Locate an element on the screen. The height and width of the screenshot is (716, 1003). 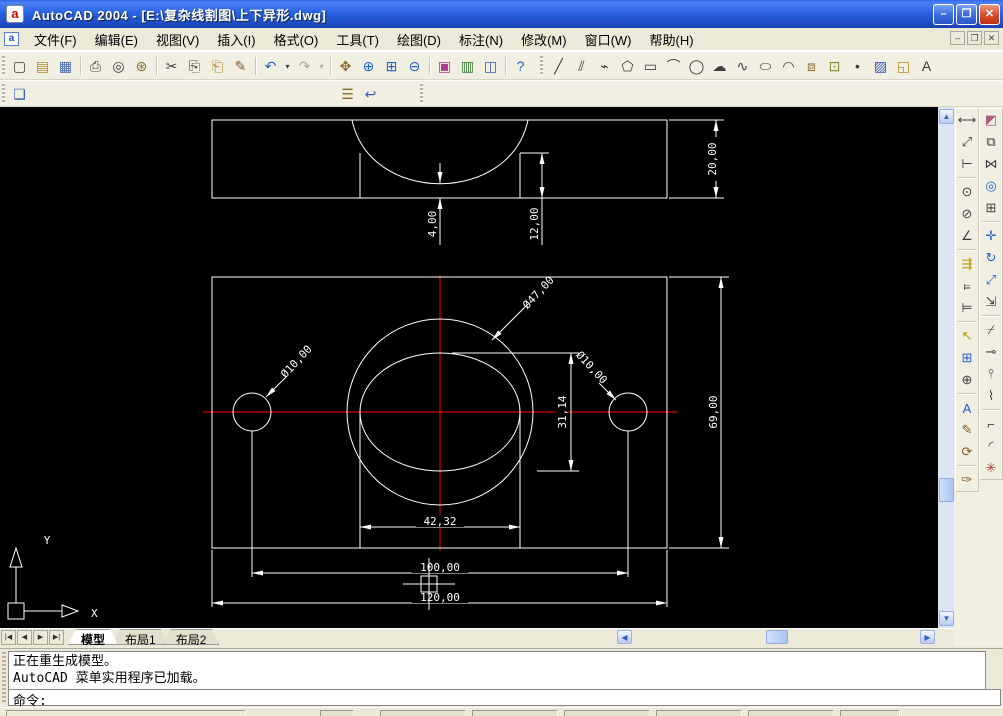
break-button: ⌇ is located at coordinates (991, 396).